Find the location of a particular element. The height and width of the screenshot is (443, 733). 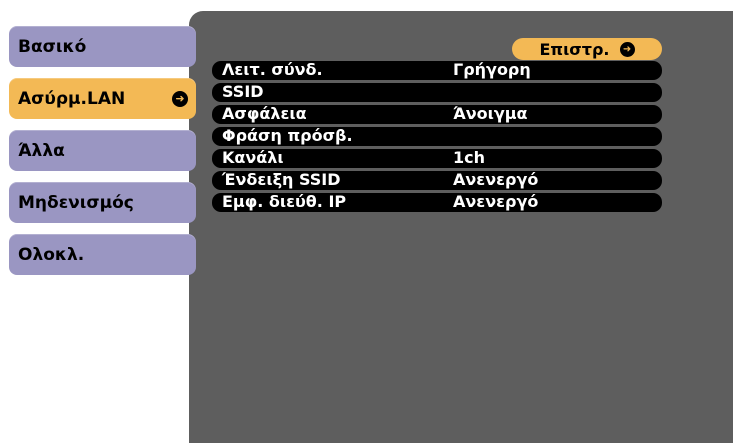

setting-label: Φράση πρόσβ. is located at coordinates (287, 135).